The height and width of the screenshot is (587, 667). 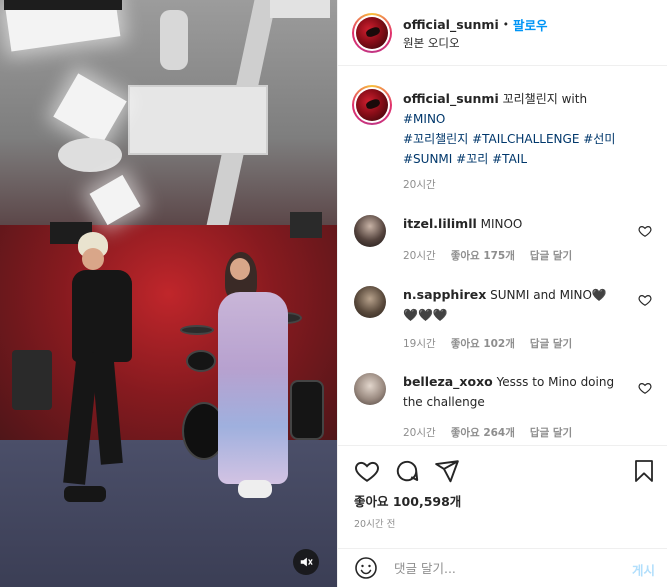 I want to click on pipe, so click(x=174, y=40).